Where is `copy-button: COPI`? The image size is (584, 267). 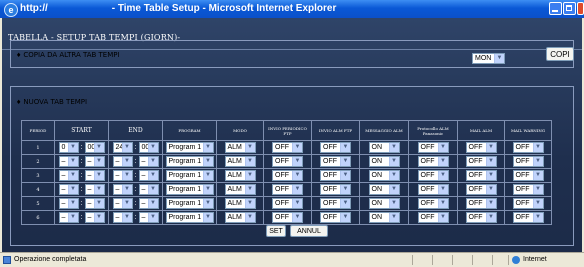
copy-button: COPI is located at coordinates (560, 54).